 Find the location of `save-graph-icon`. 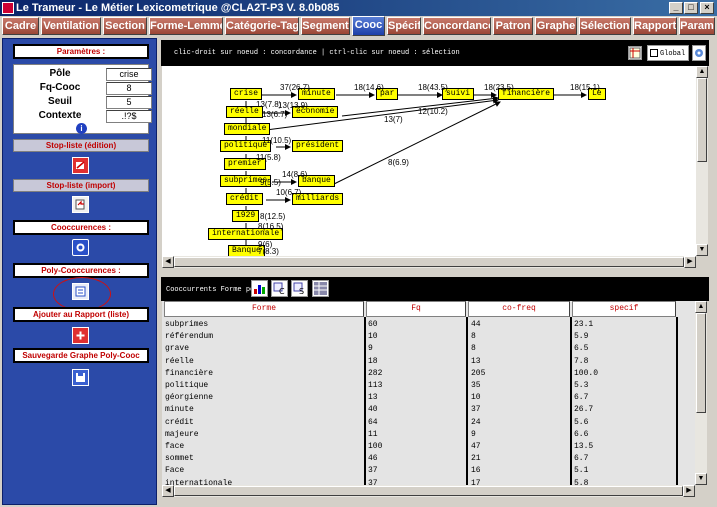

save-graph-icon is located at coordinates (80, 377).